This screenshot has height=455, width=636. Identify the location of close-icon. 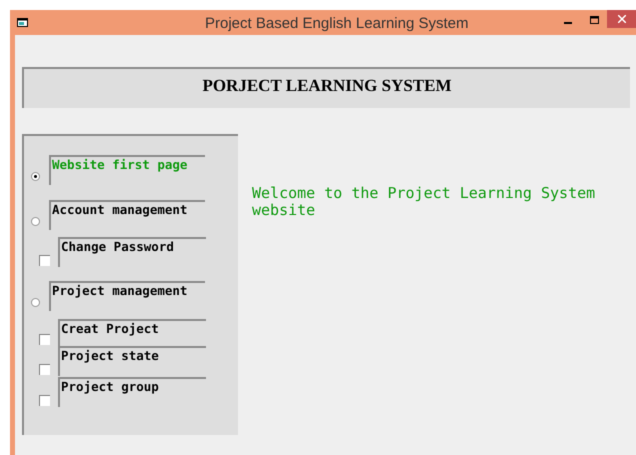
(622, 19).